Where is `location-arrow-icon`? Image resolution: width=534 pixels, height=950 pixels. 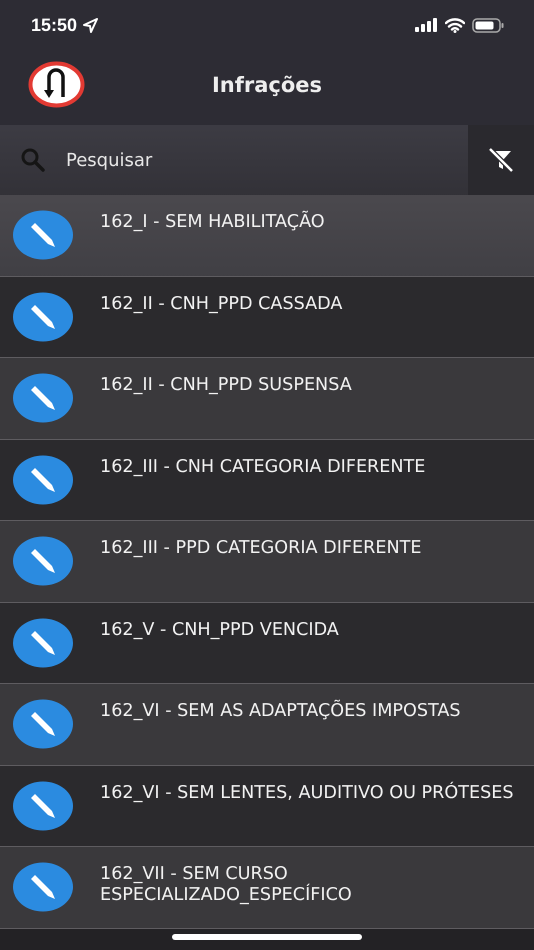 location-arrow-icon is located at coordinates (90, 25).